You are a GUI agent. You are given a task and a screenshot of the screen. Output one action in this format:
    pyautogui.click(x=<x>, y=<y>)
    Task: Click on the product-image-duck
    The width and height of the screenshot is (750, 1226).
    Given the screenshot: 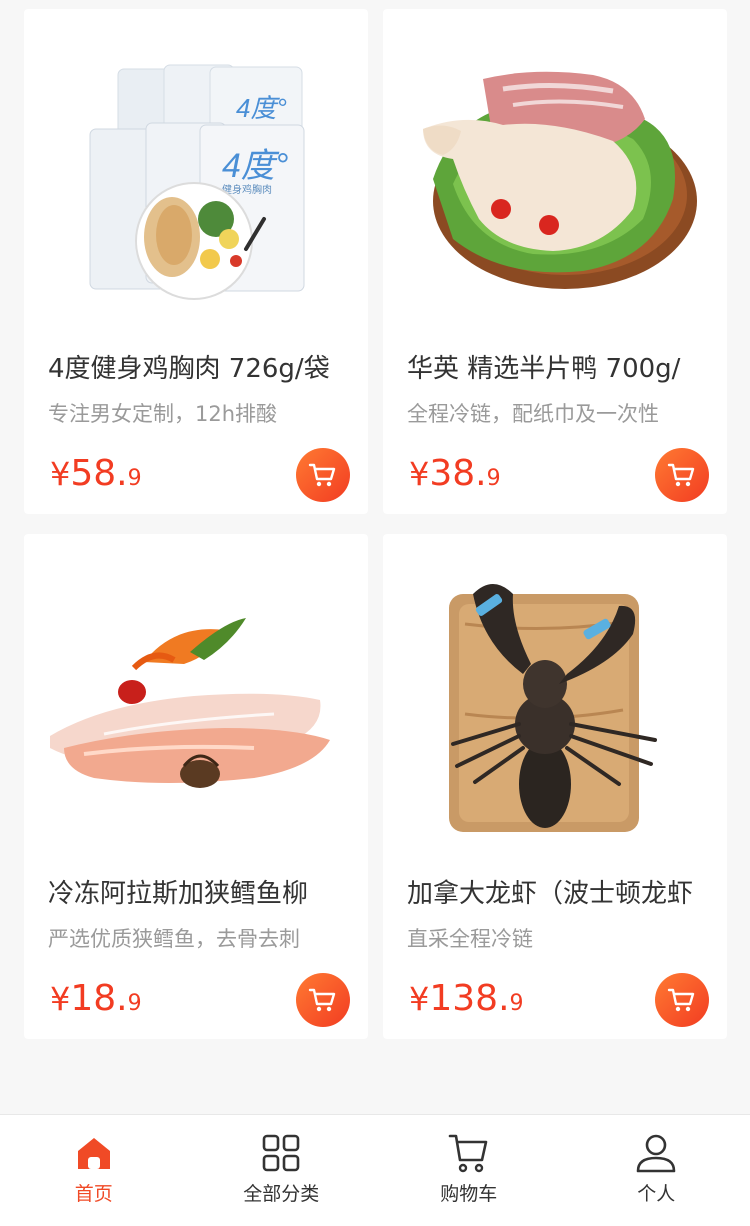 What is the action you would take?
    pyautogui.click(x=555, y=174)
    